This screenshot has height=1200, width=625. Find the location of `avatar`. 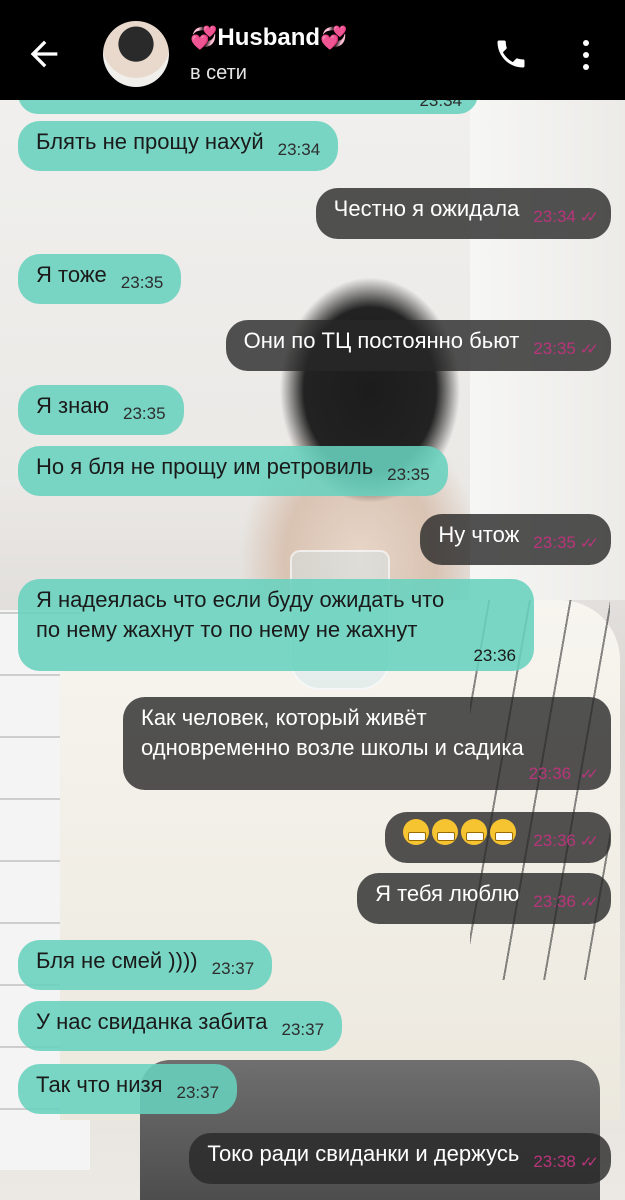

avatar is located at coordinates (136, 54).